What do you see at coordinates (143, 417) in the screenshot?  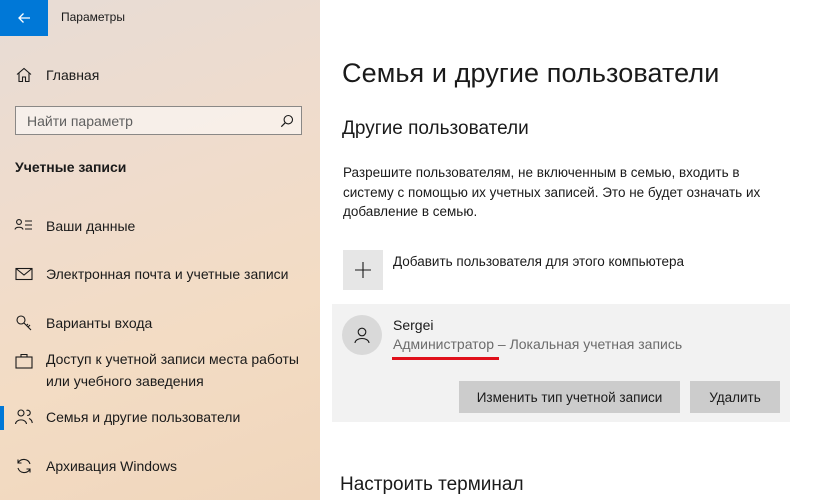 I see `sidebar-item-label: Семья и другие пользователи` at bounding box center [143, 417].